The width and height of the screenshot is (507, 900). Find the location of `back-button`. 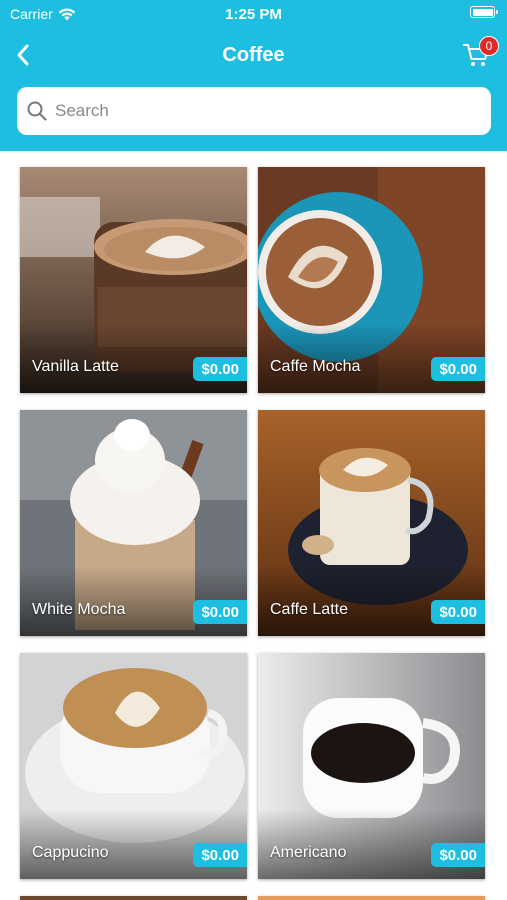

back-button is located at coordinates (23, 55).